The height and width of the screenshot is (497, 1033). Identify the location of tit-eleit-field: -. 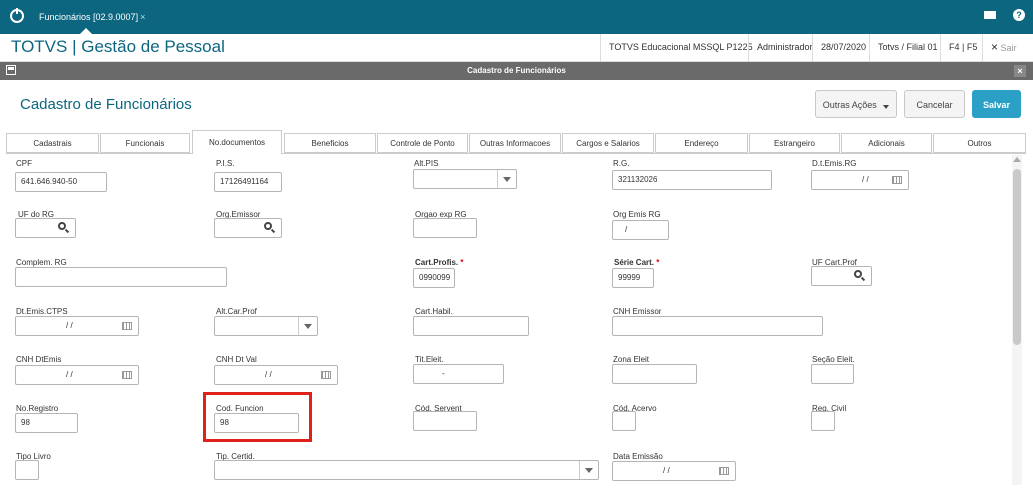
(458, 374).